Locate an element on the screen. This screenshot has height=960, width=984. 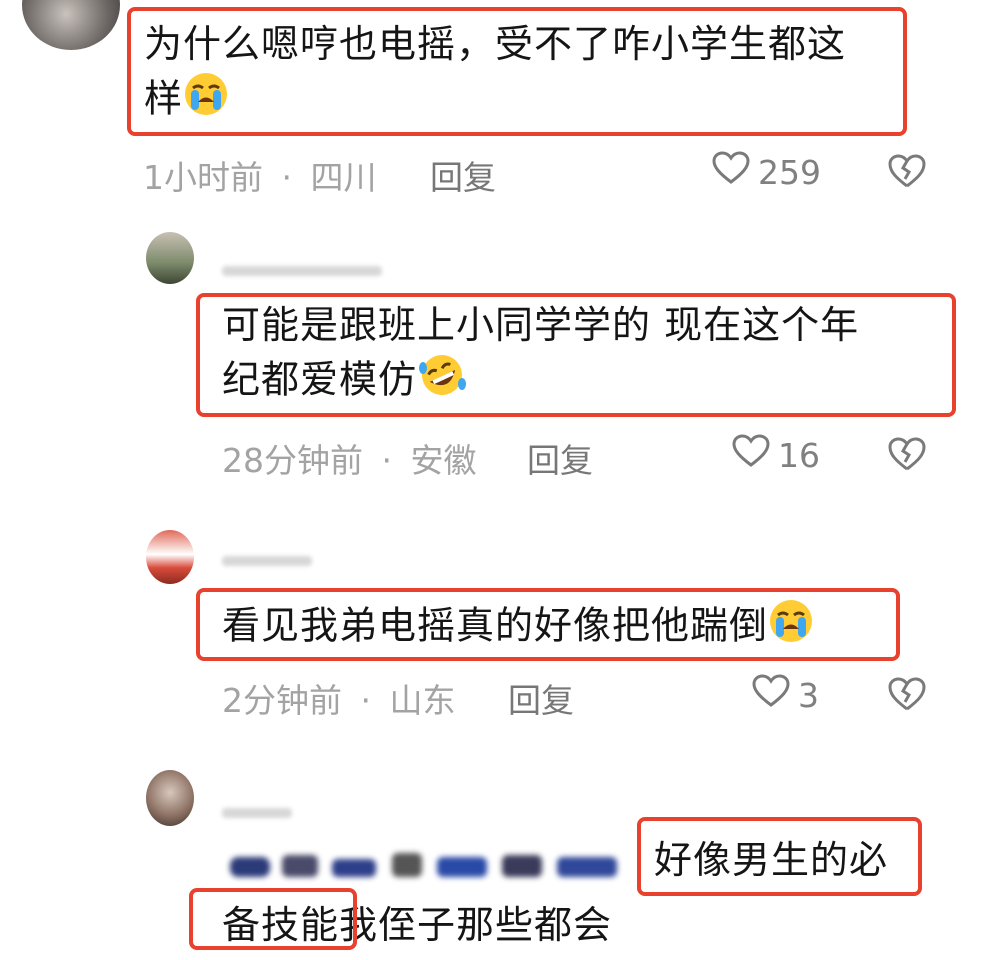
timestamp: 28分钟前 is located at coordinates (292, 460).